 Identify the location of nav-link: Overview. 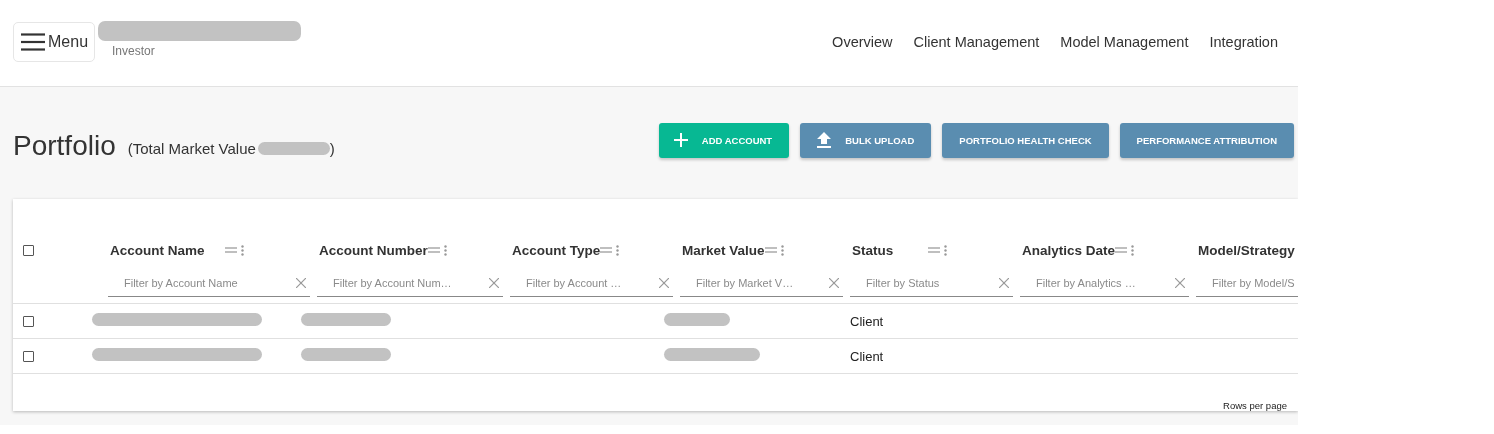
(862, 42).